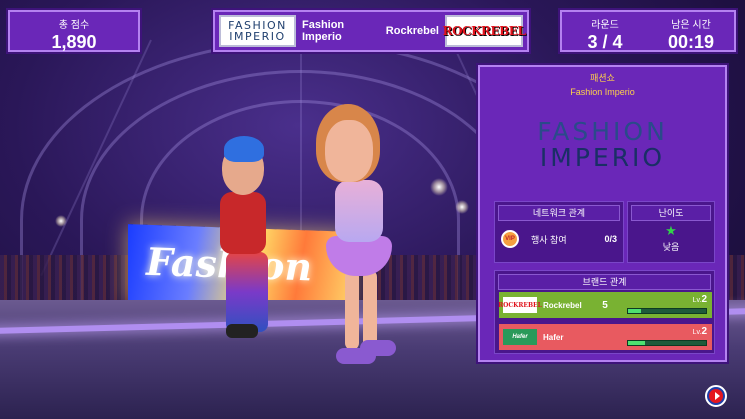  I want to click on panel-title: 패션쇼, so click(602, 78).